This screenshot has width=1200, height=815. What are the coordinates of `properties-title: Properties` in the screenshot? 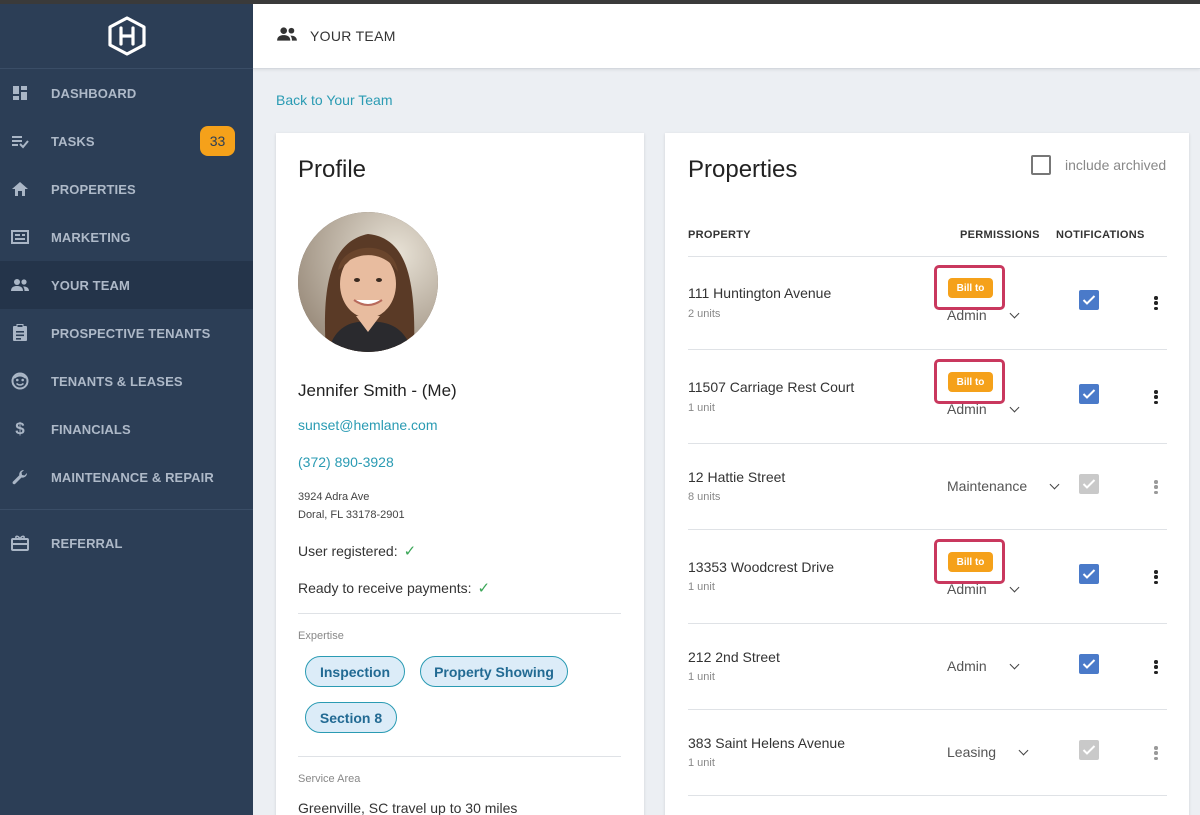 It's located at (743, 169).